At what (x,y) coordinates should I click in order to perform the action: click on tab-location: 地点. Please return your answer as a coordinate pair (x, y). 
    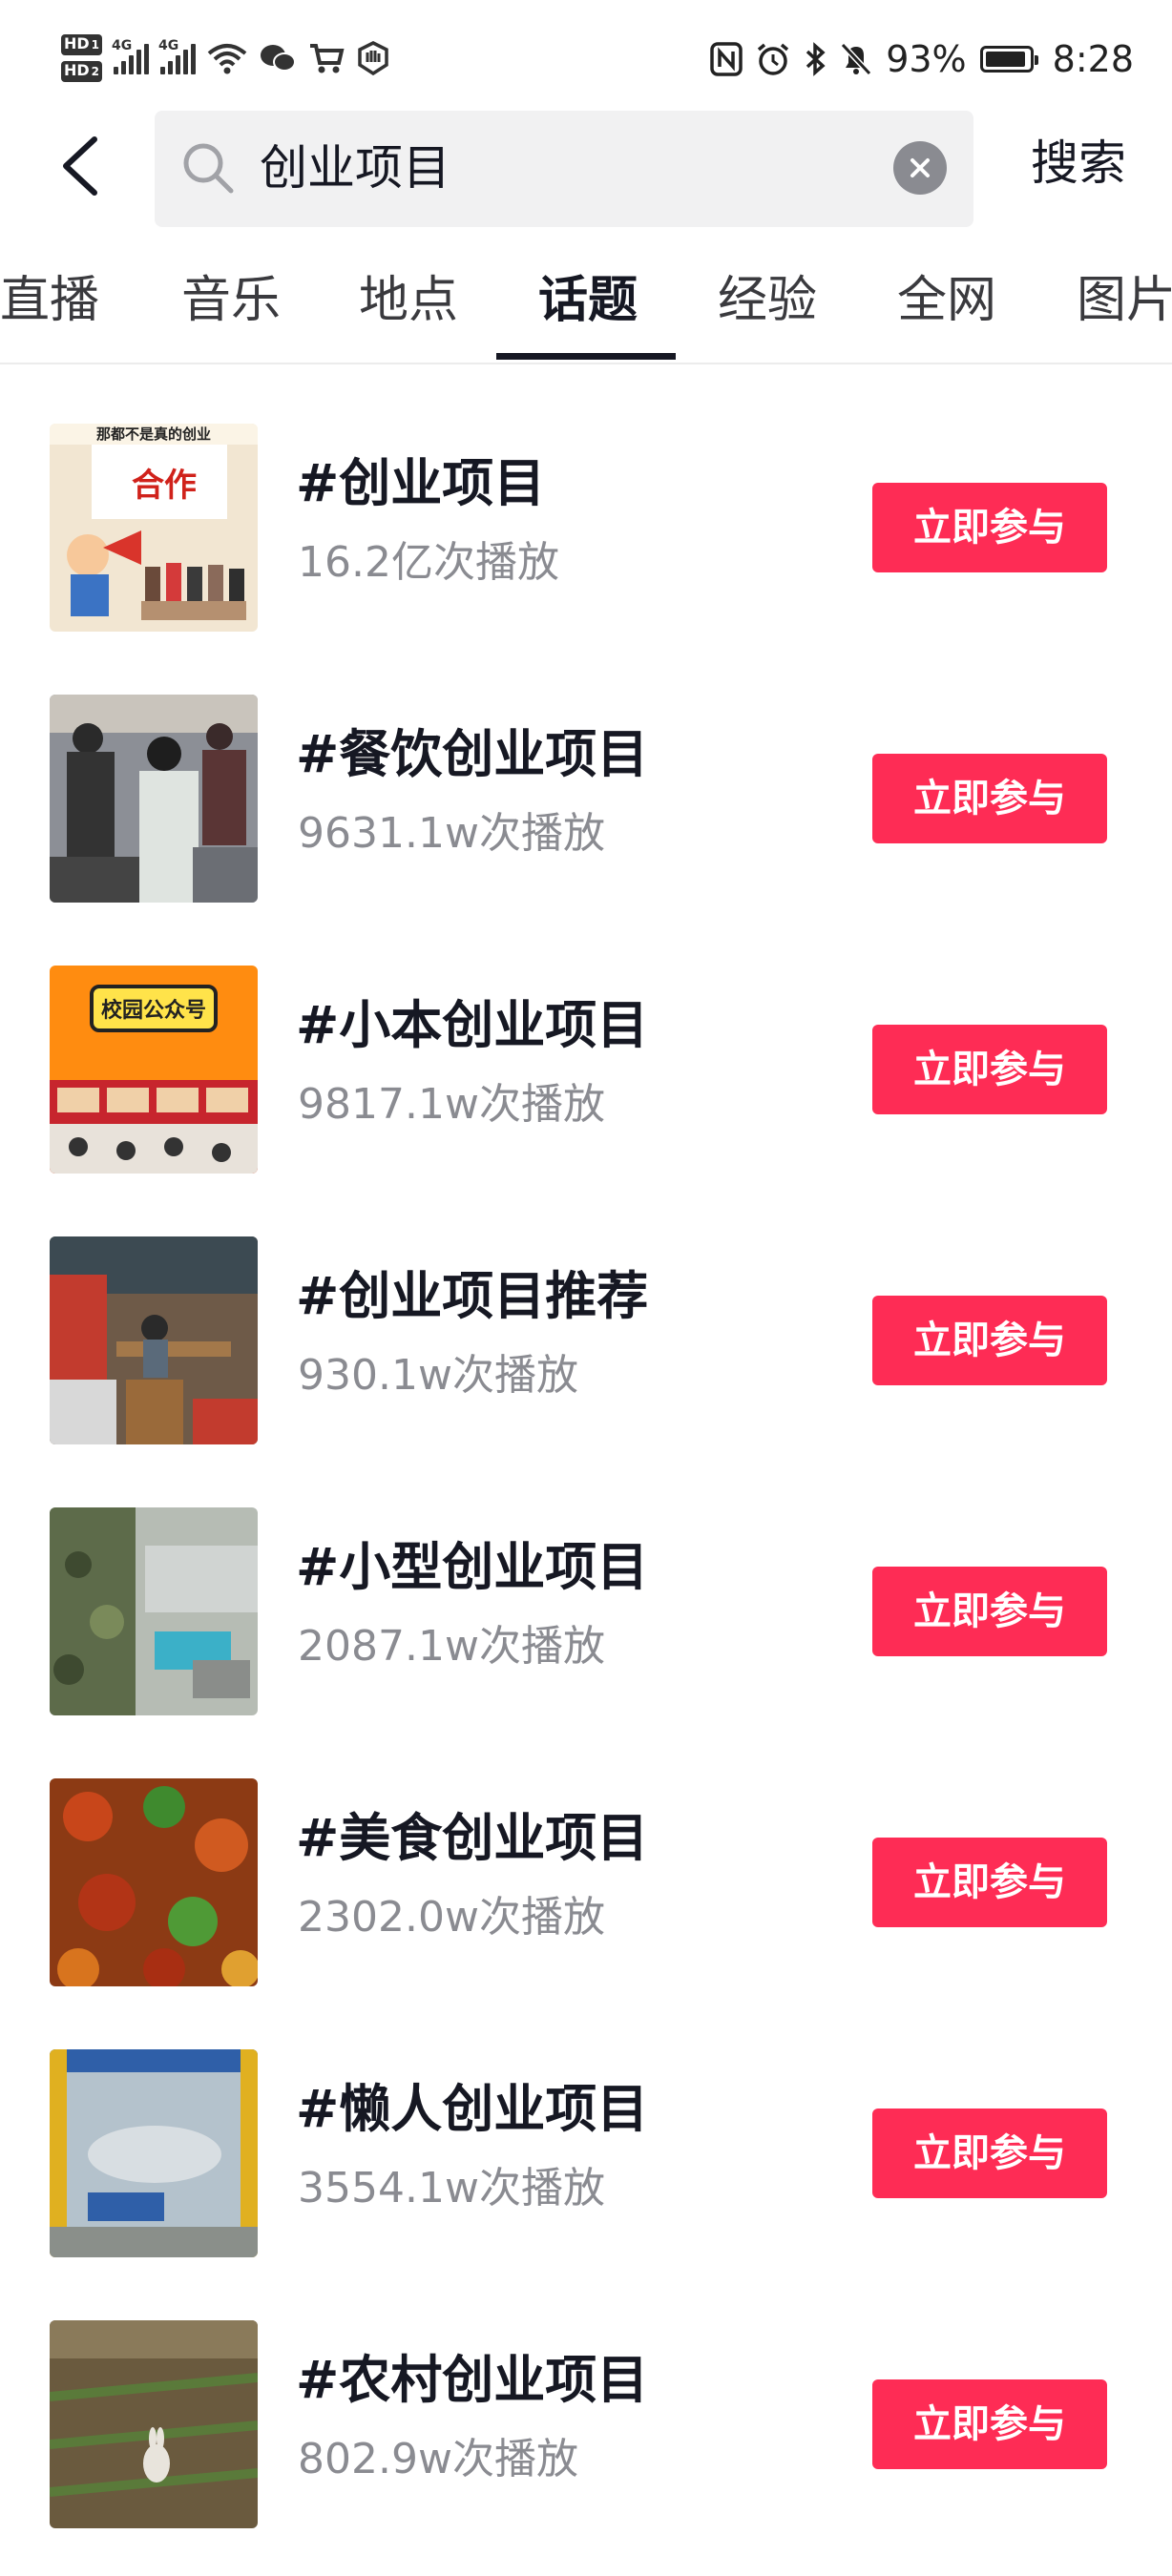
    Looking at the image, I should click on (408, 300).